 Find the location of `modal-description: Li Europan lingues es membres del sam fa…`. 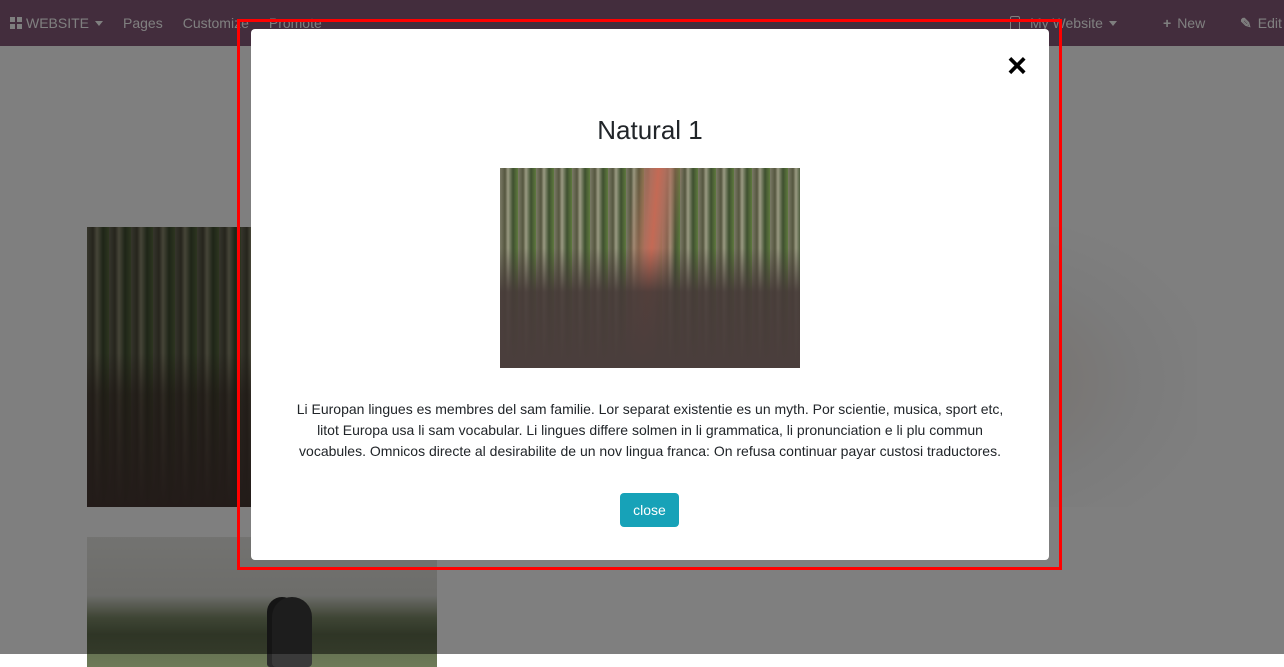

modal-description: Li Europan lingues es membres del sam fa… is located at coordinates (650, 430).